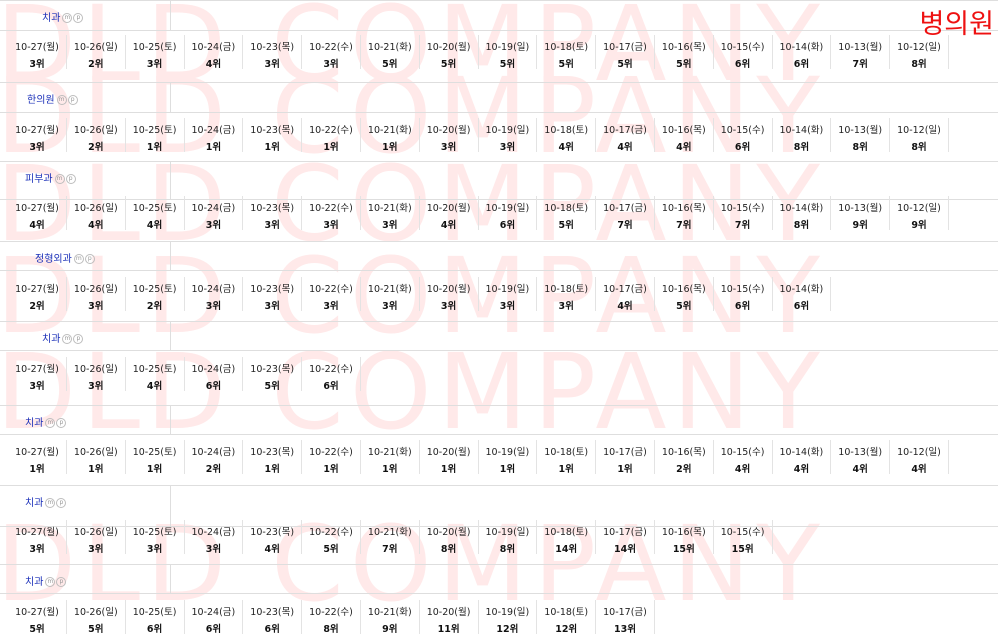 This screenshot has height=635, width=998. I want to click on rank-cell: 10-20(월) 4위, so click(449, 213).